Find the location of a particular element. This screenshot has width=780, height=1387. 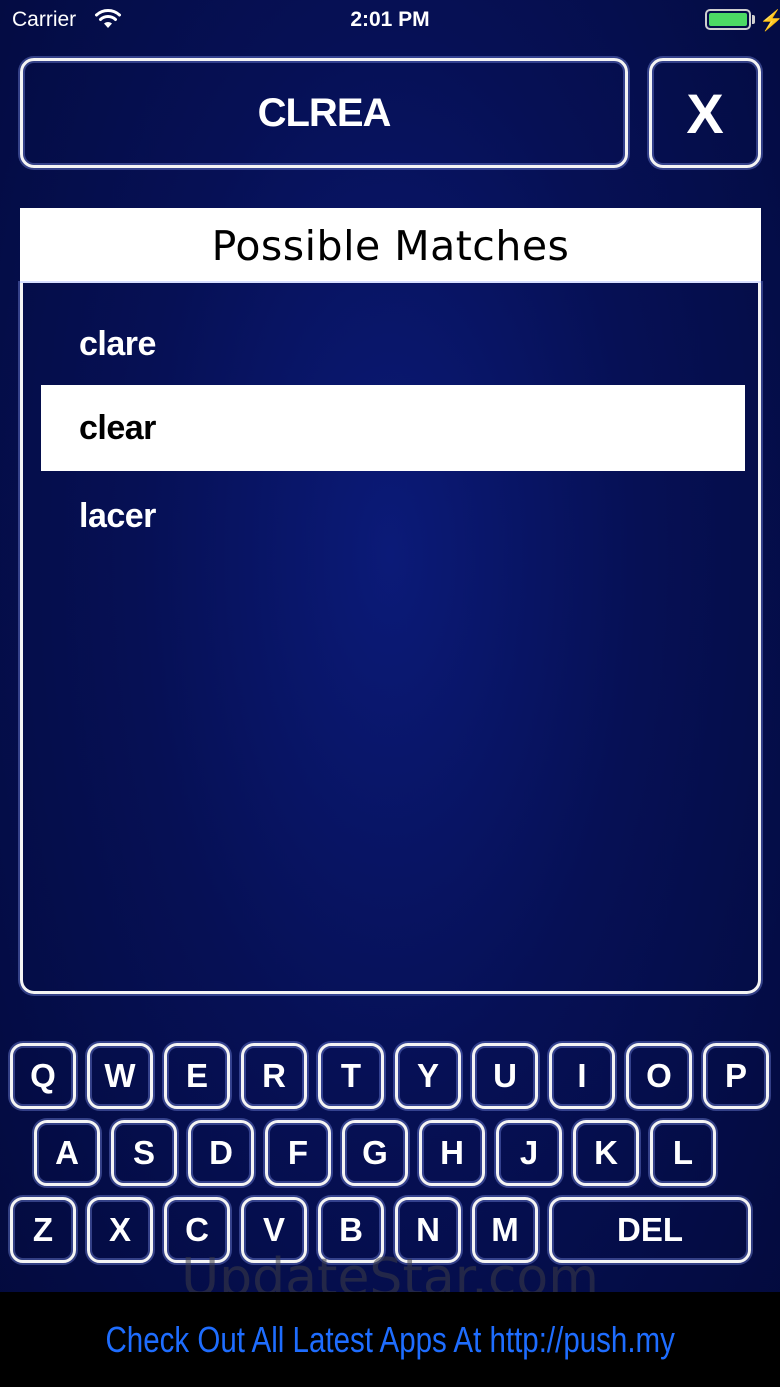

match-item-label: lacer is located at coordinates (117, 515).